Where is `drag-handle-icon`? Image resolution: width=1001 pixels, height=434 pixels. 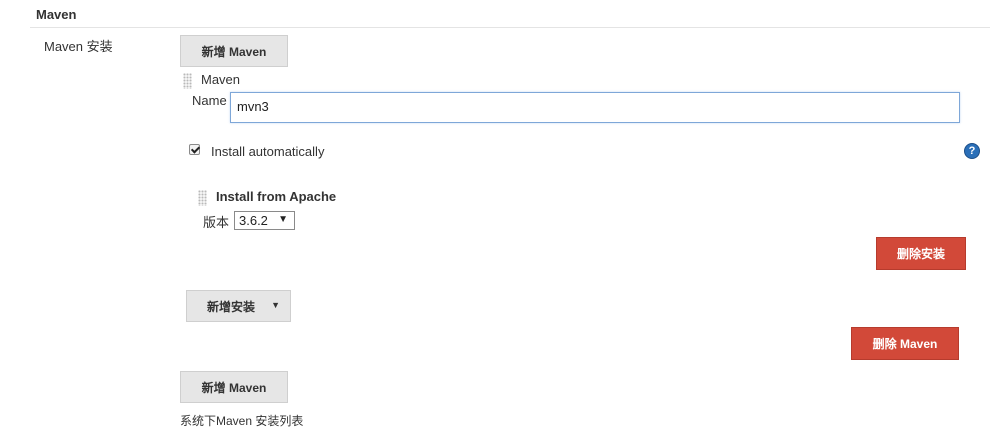 drag-handle-icon is located at coordinates (187, 81).